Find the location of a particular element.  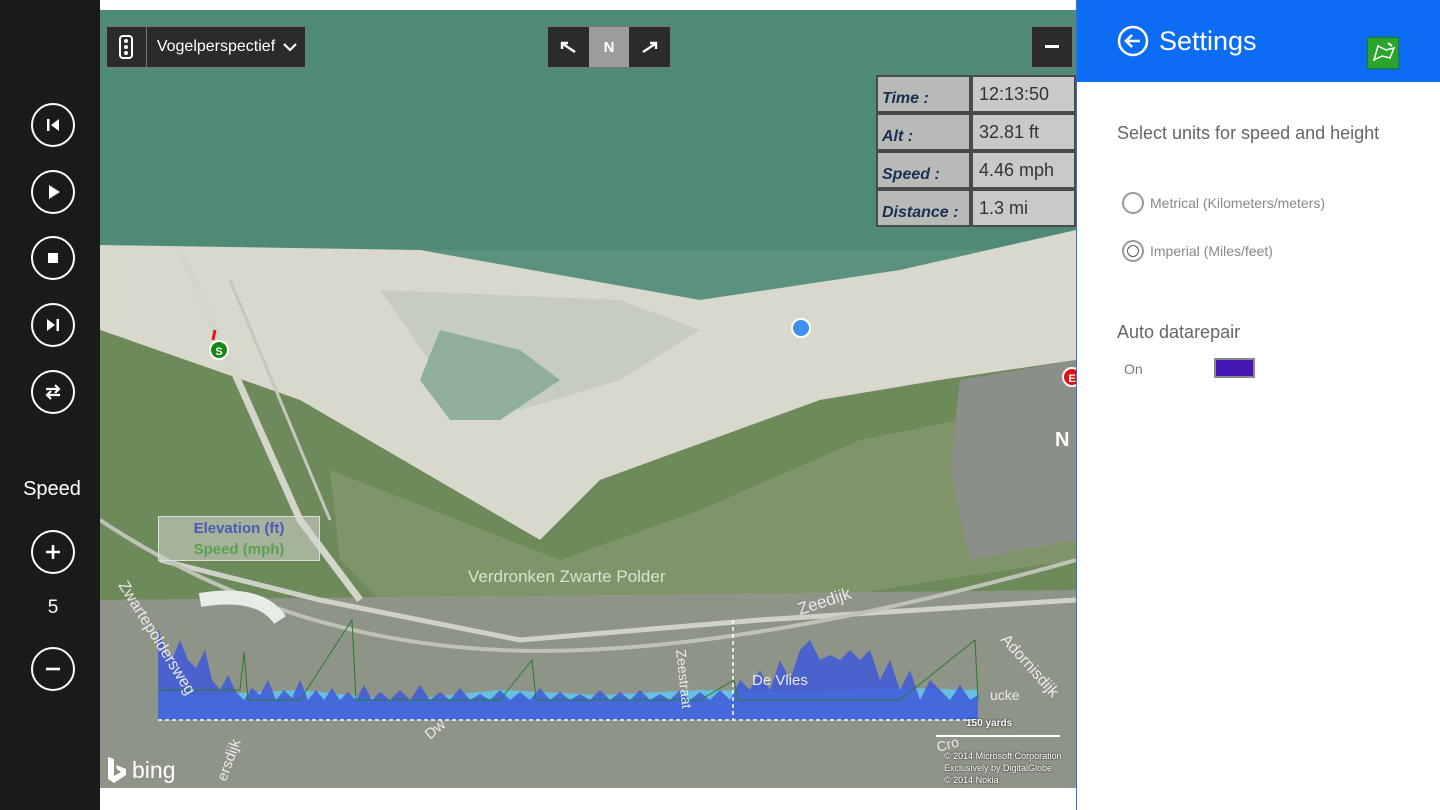

rotate-left-button is located at coordinates (568, 47).